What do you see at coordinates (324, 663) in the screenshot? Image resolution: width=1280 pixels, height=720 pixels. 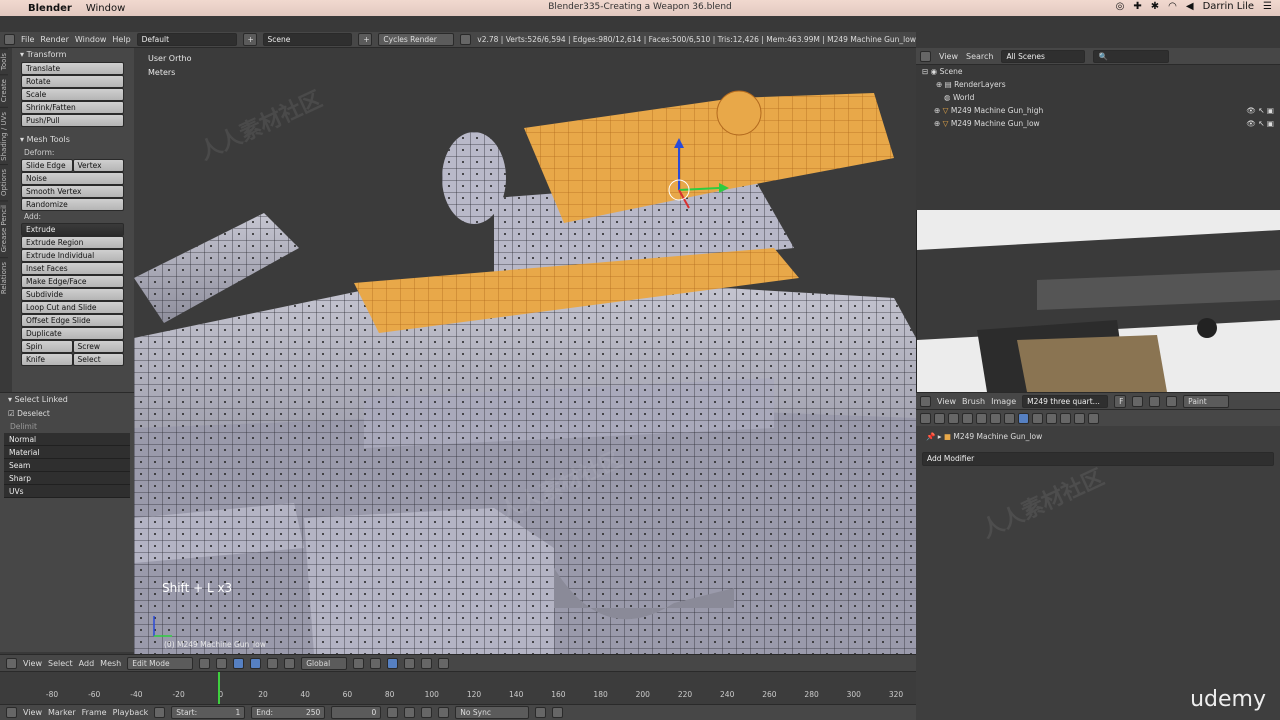 I see `orientation-selector: Global` at bounding box center [324, 663].